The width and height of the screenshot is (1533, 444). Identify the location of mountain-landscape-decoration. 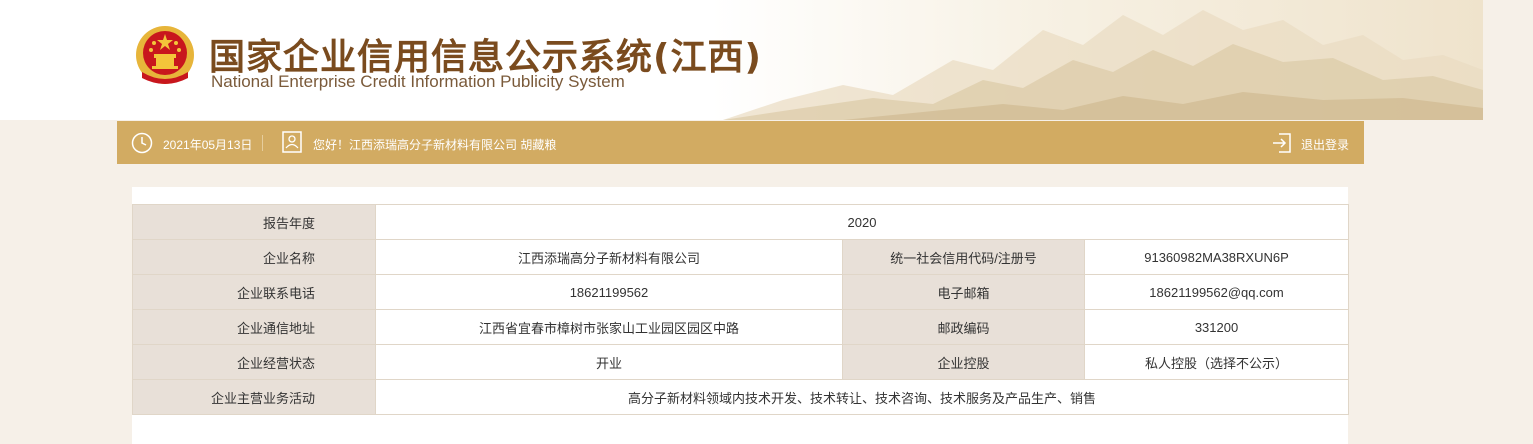
(1103, 65).